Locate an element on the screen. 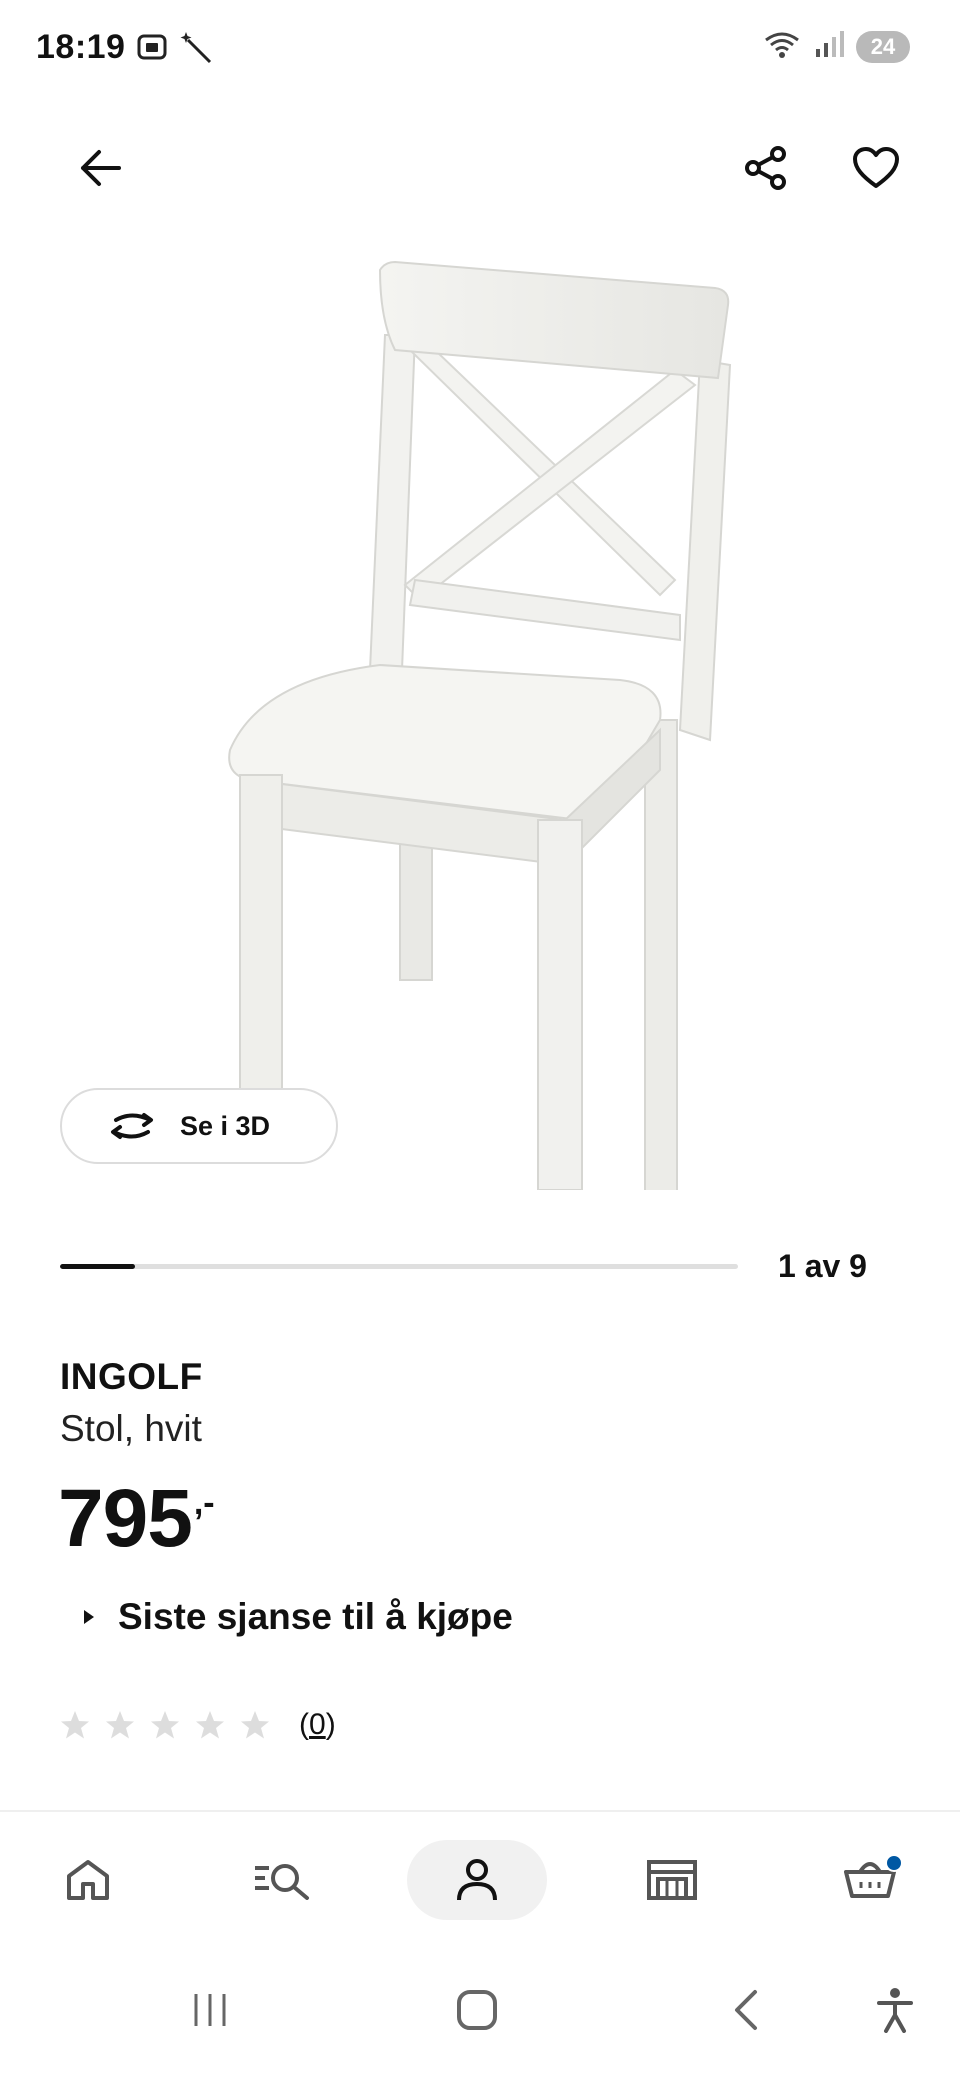  back-button is located at coordinates (100, 168).